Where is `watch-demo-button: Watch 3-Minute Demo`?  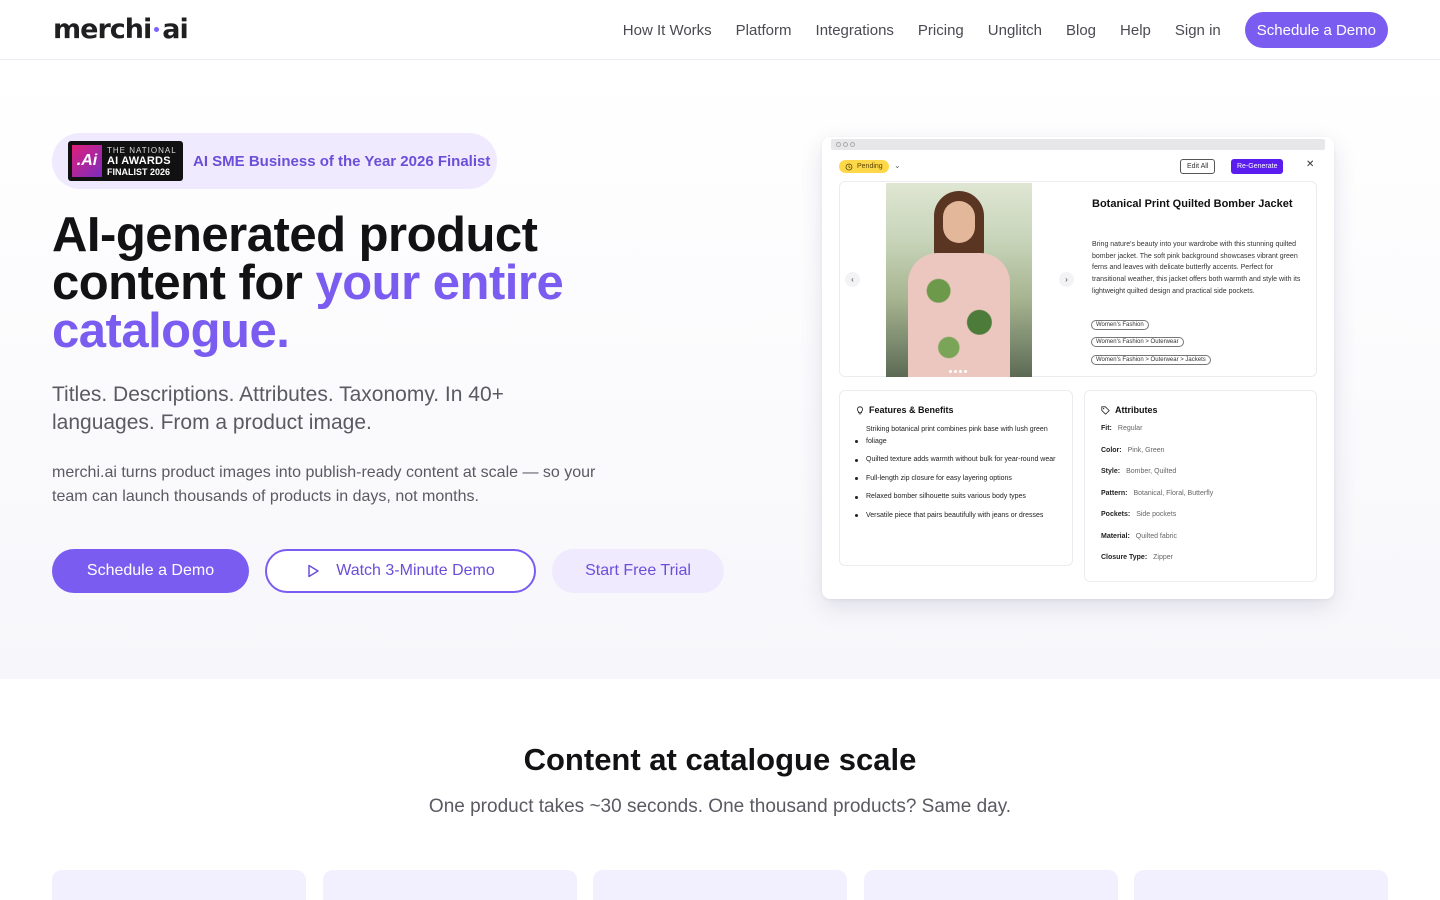
watch-demo-button: Watch 3-Minute Demo is located at coordinates (400, 571).